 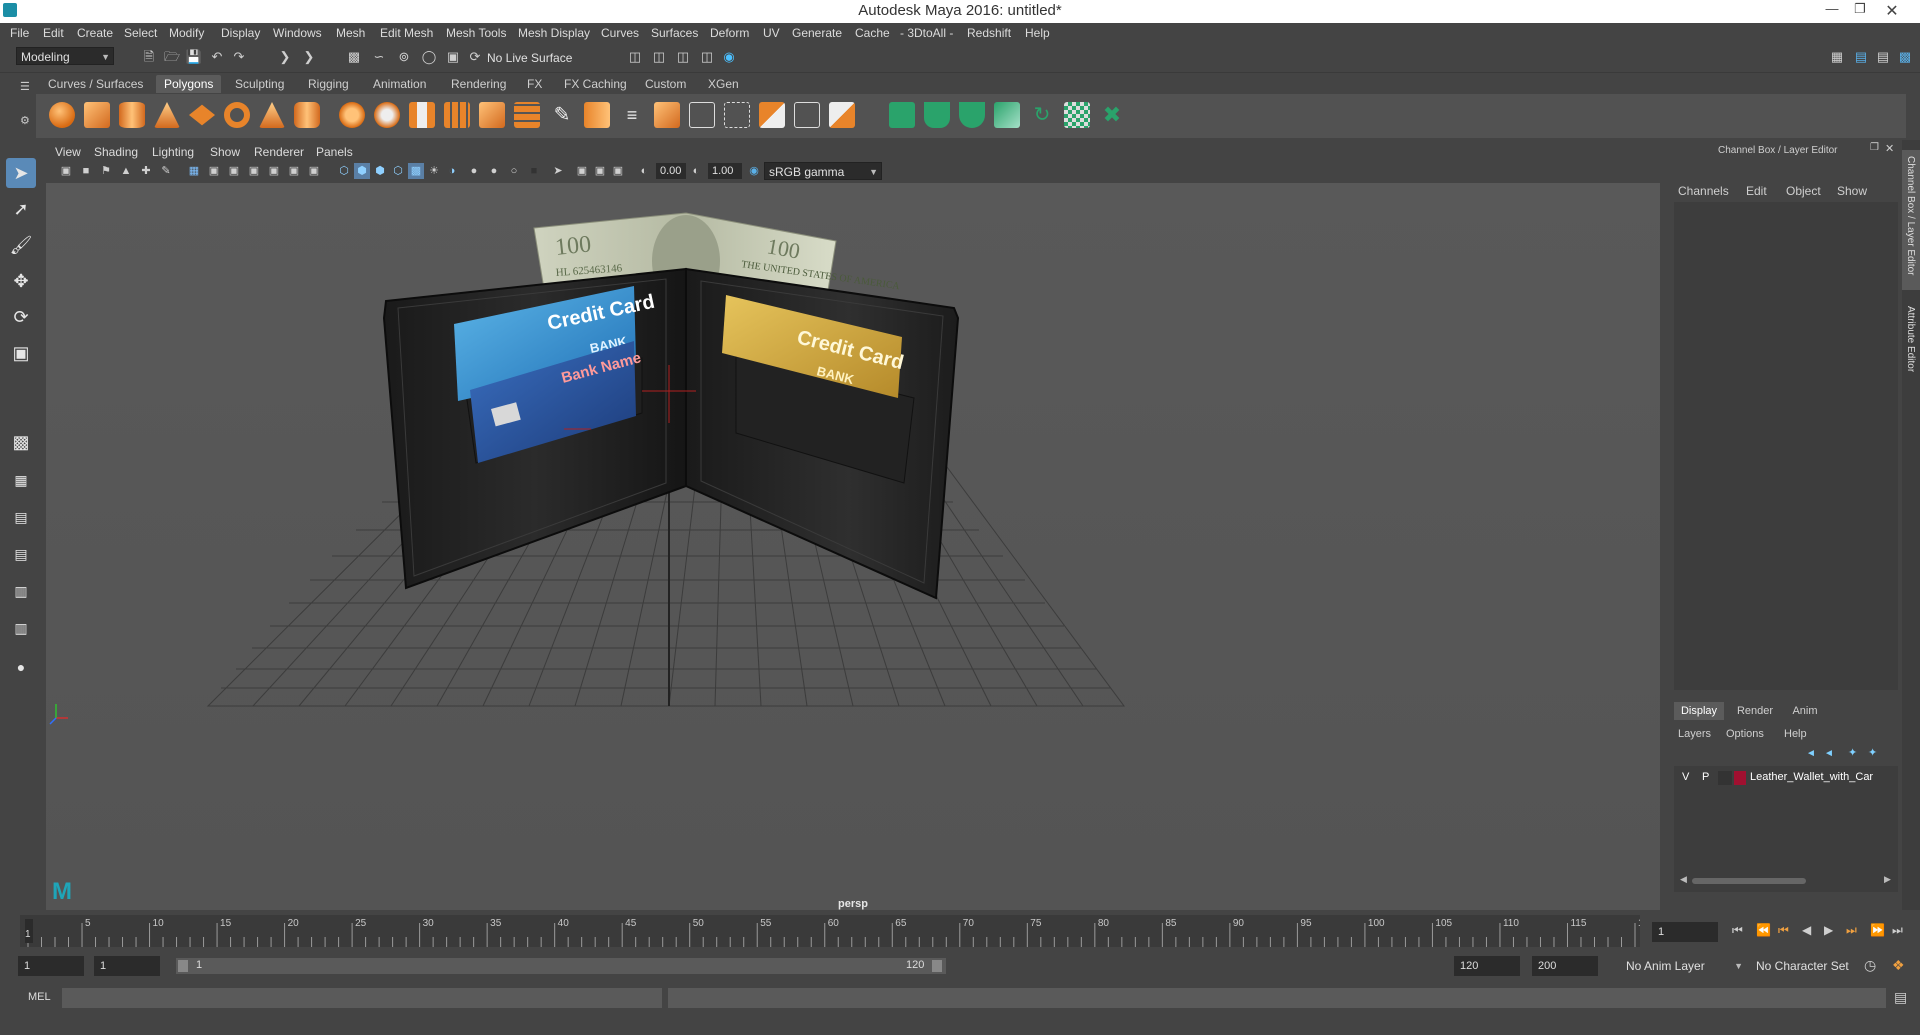 What do you see at coordinates (1725, 778) in the screenshot?
I see `layer-type-toggle` at bounding box center [1725, 778].